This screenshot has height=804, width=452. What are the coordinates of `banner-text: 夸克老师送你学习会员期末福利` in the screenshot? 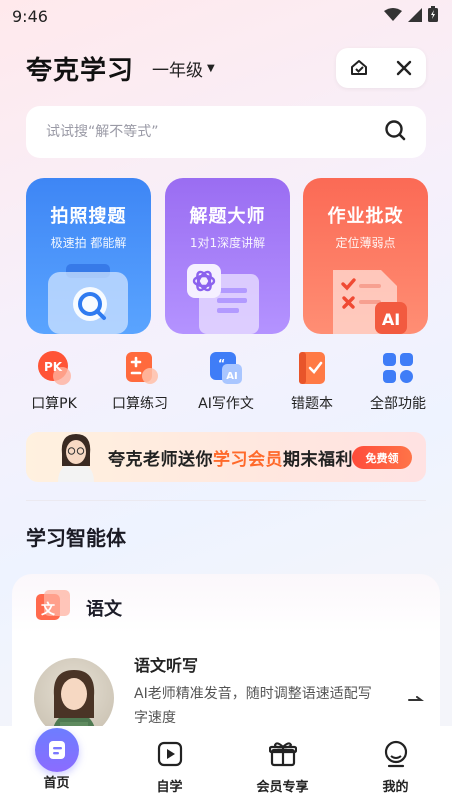 It's located at (230, 457).